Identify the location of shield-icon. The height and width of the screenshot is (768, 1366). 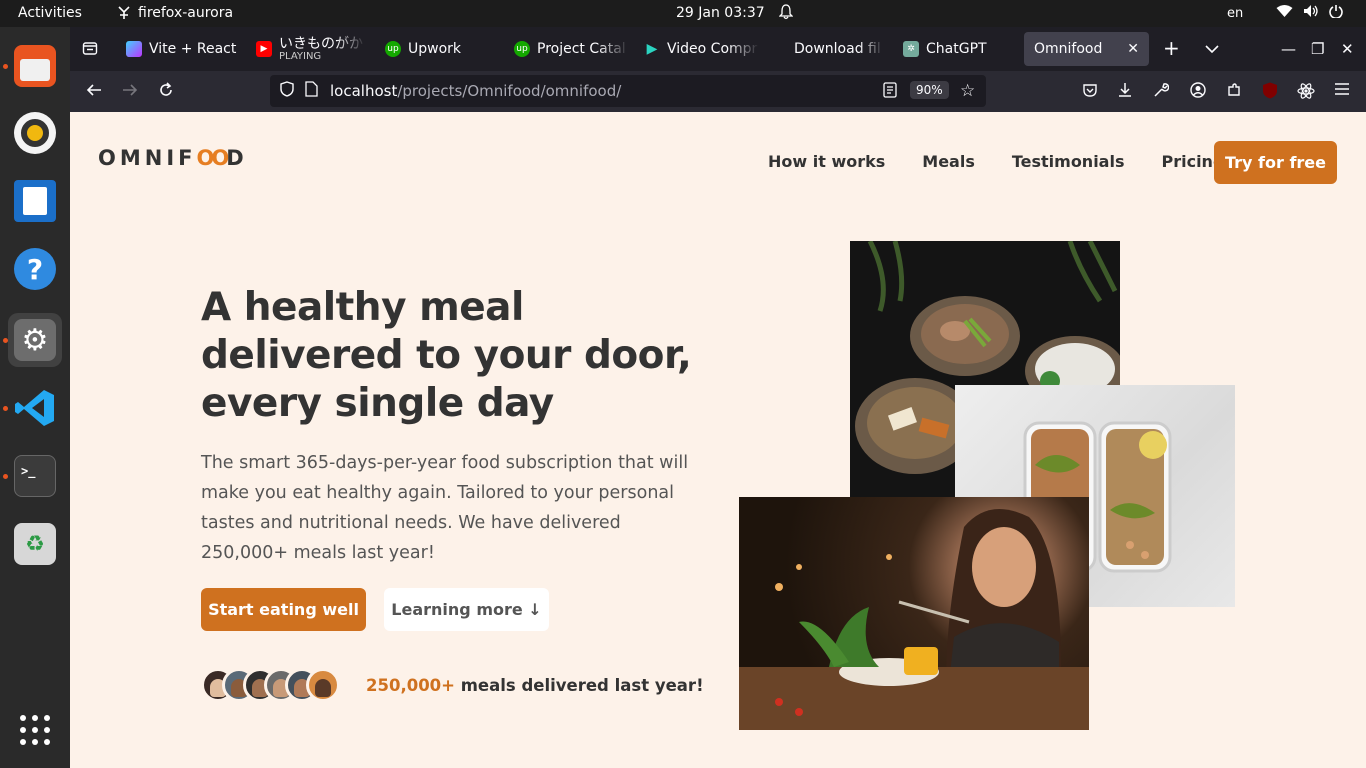
(287, 91).